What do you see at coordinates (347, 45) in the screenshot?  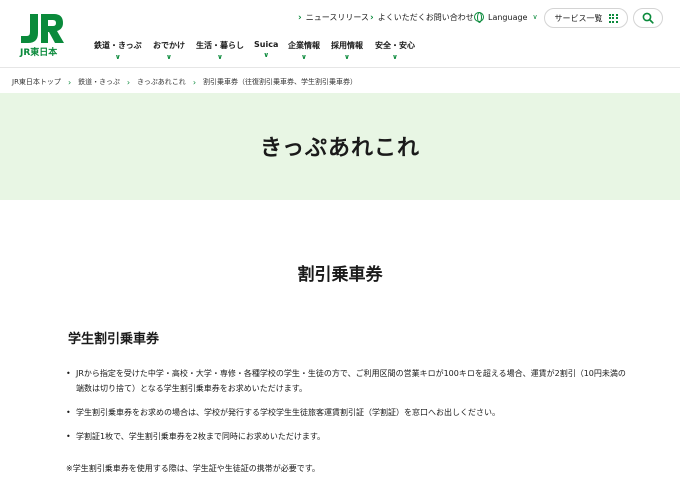 I see `nav-label: 採用情報` at bounding box center [347, 45].